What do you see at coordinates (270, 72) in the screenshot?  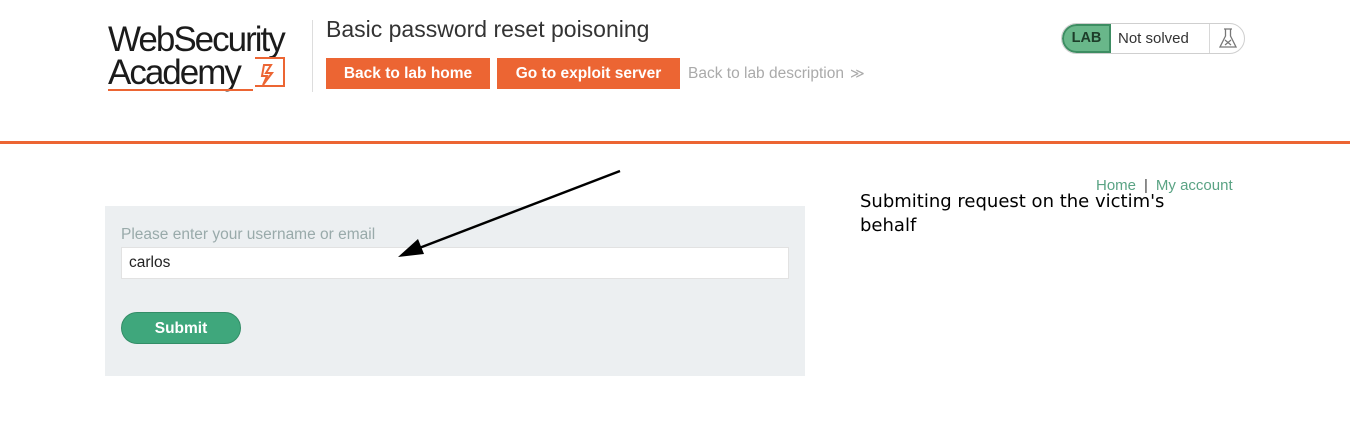 I see `logo-bolt-icon` at bounding box center [270, 72].